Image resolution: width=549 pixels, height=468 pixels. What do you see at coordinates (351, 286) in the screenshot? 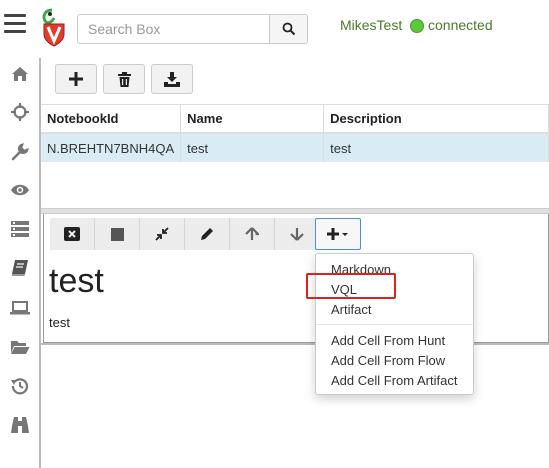
I see `highlight-box` at bounding box center [351, 286].